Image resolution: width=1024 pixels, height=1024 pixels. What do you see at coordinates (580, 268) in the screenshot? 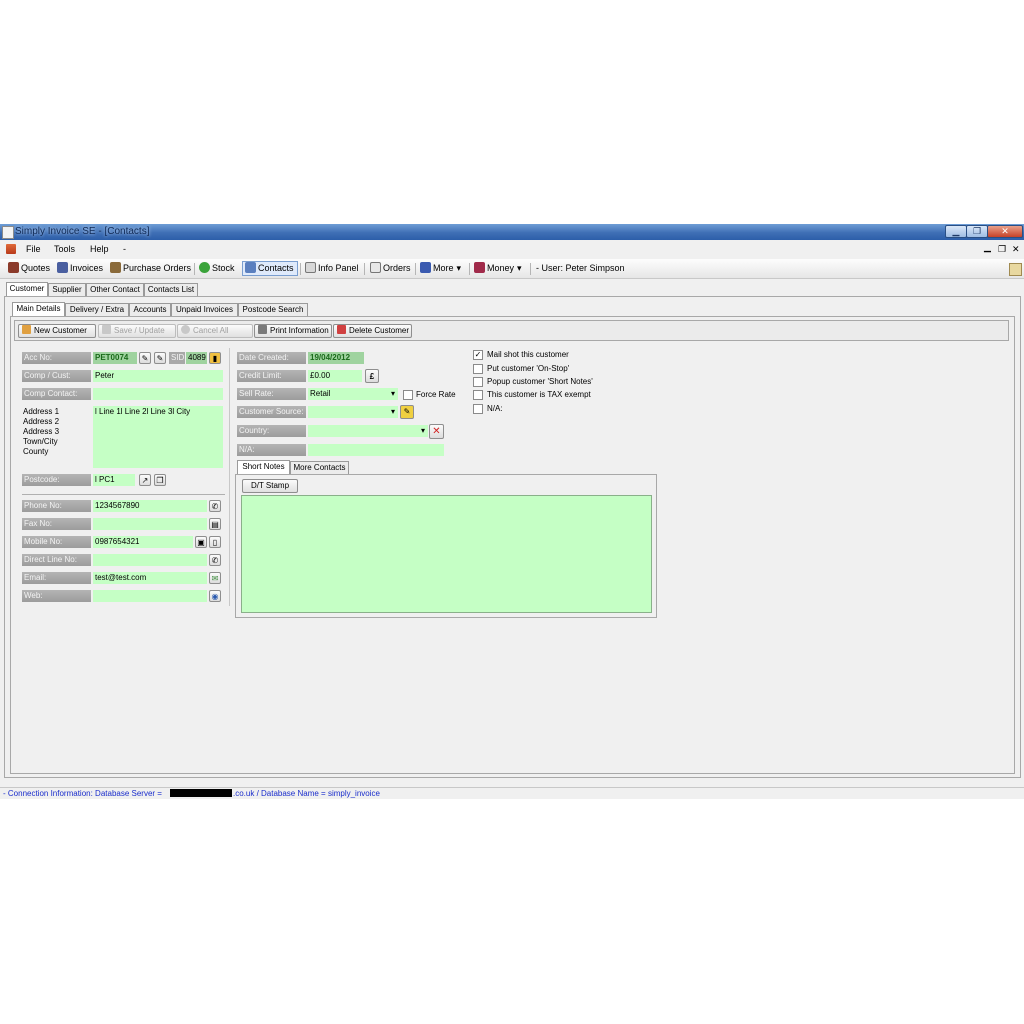
I see `current-user-label: - User: Peter Simpson` at bounding box center [580, 268].